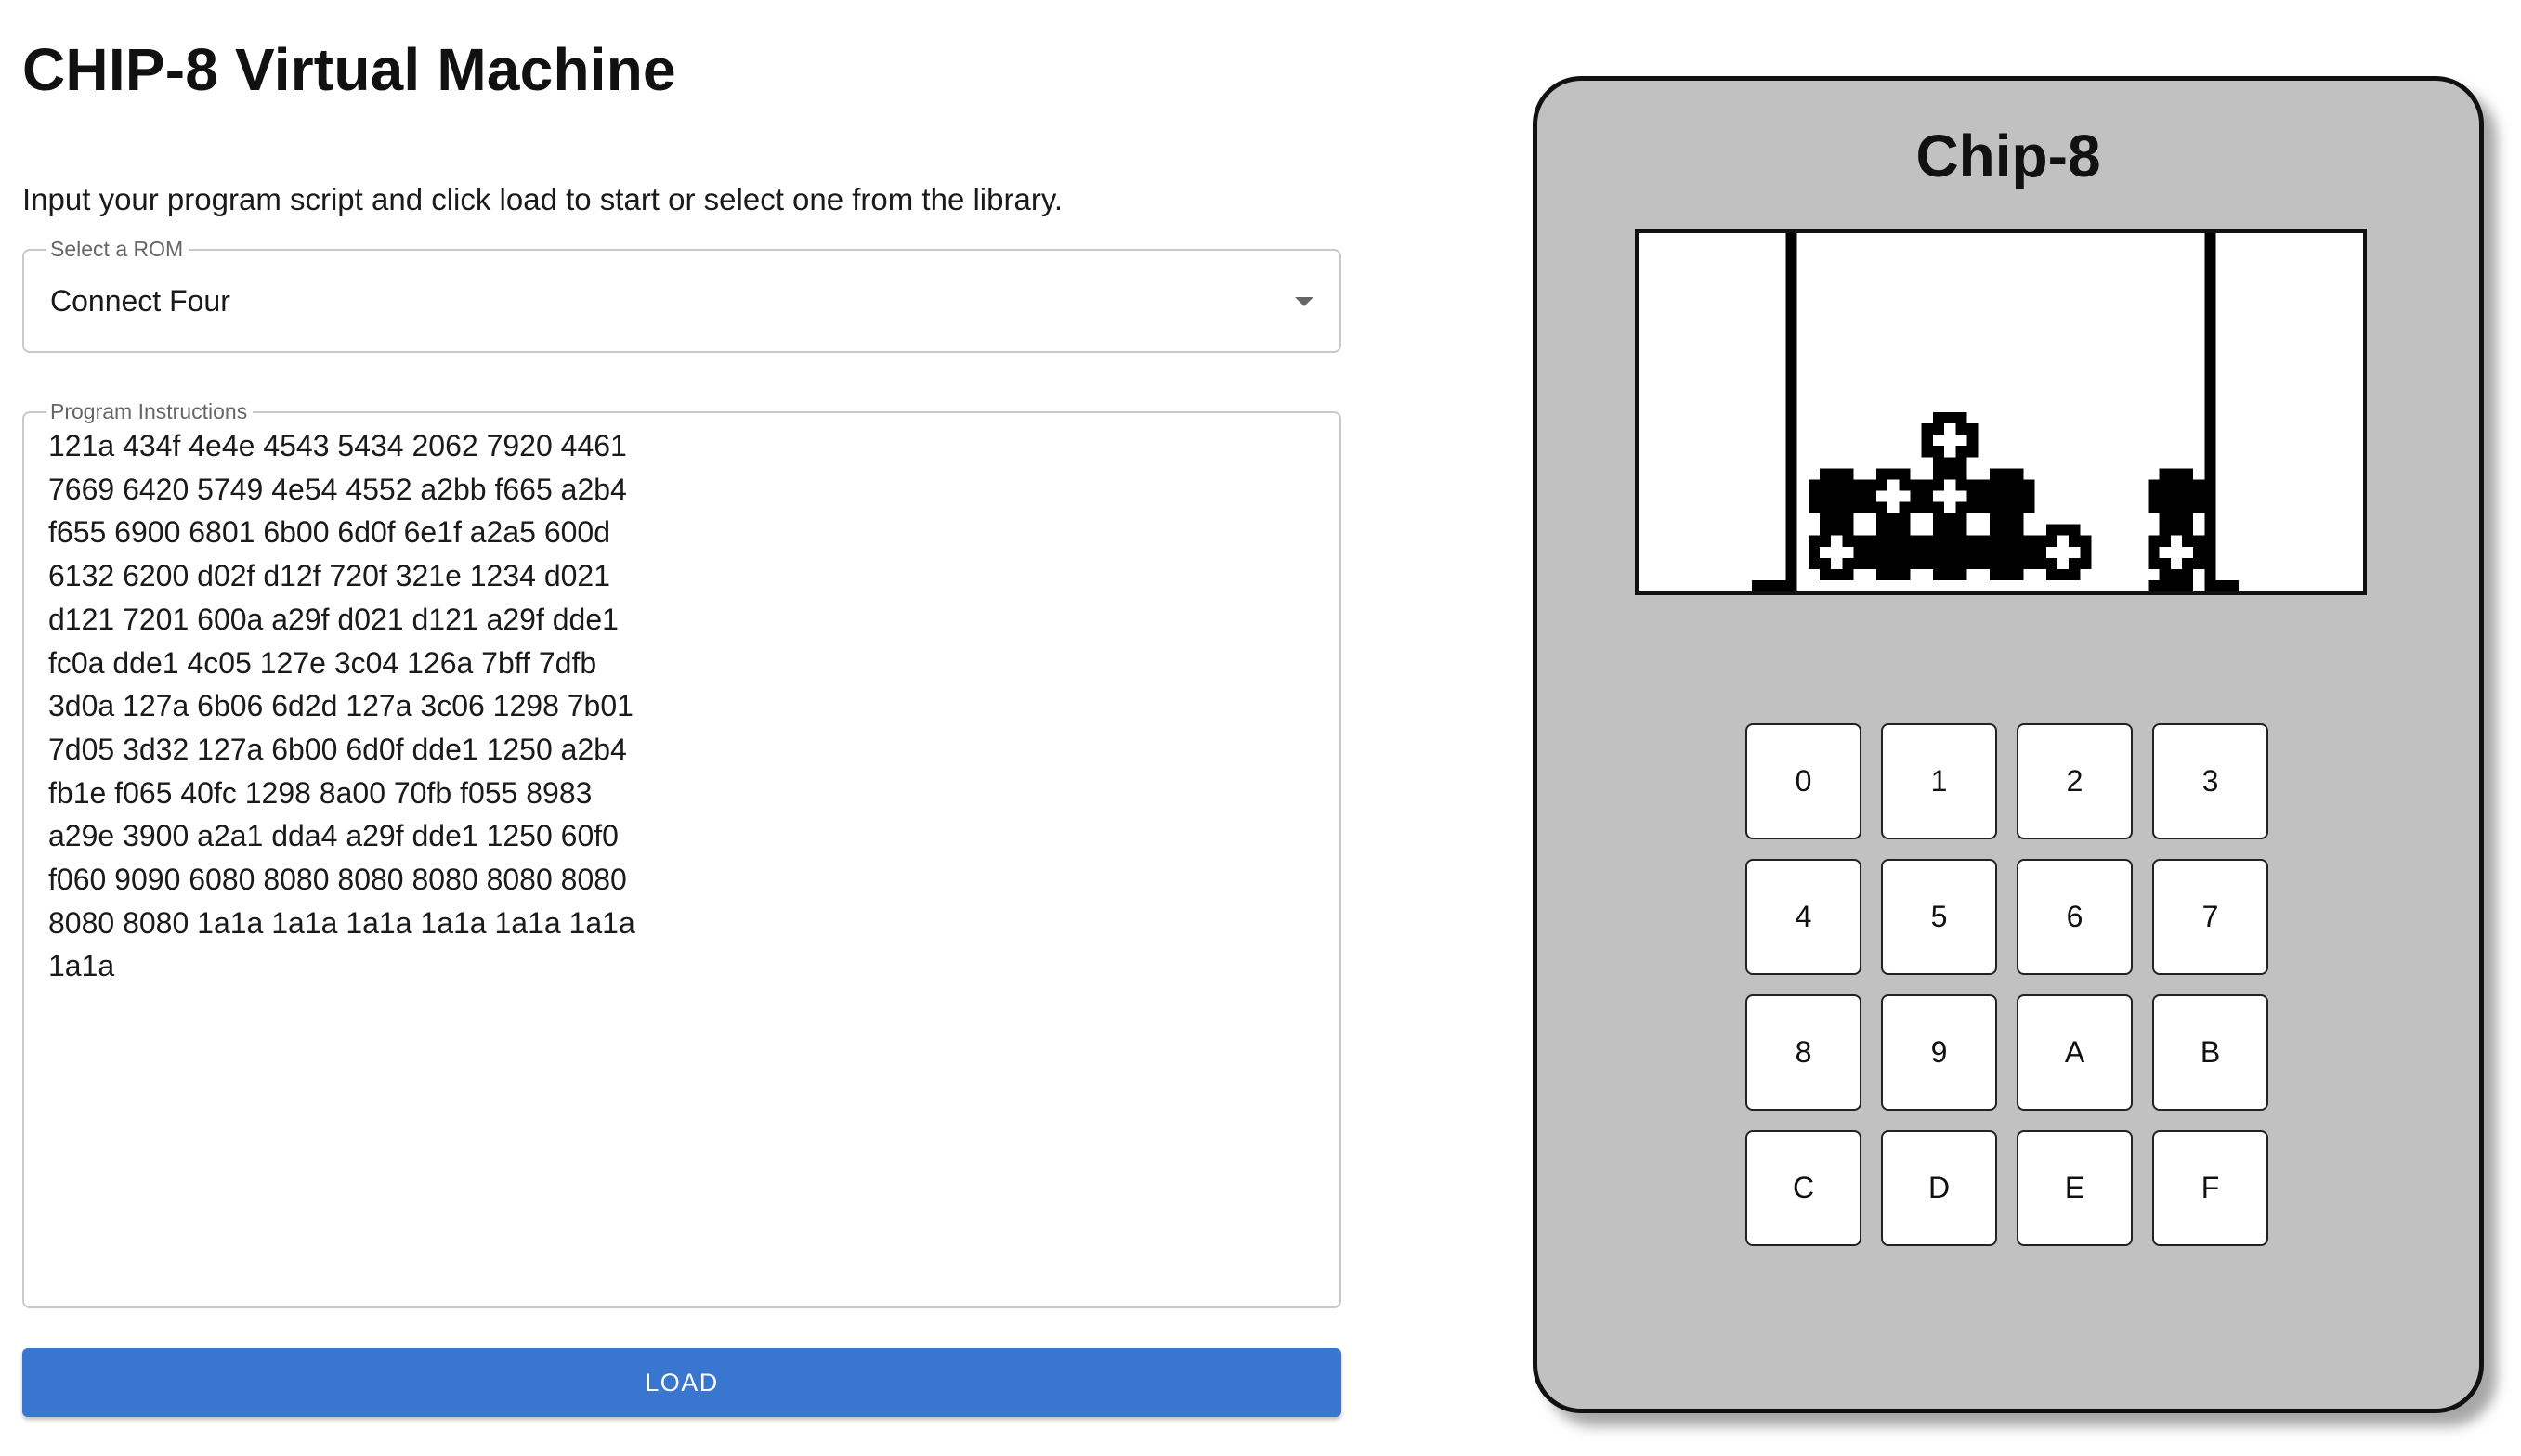 The image size is (2521, 1456). I want to click on key-2: 2, so click(2075, 781).